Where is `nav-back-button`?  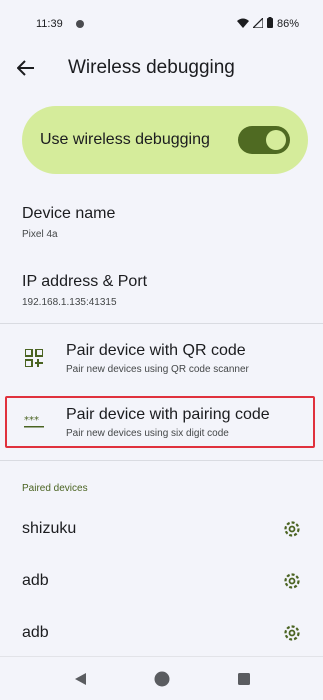
nav-back-button is located at coordinates (80, 679).